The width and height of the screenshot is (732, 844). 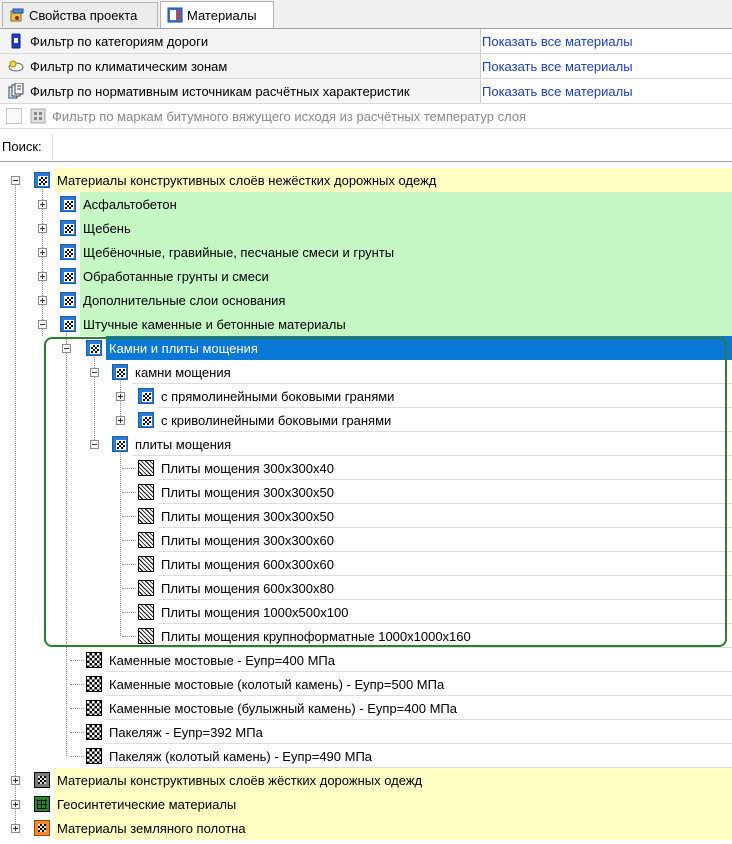 What do you see at coordinates (83, 15) in the screenshot?
I see `tab-label: Свойства проекта` at bounding box center [83, 15].